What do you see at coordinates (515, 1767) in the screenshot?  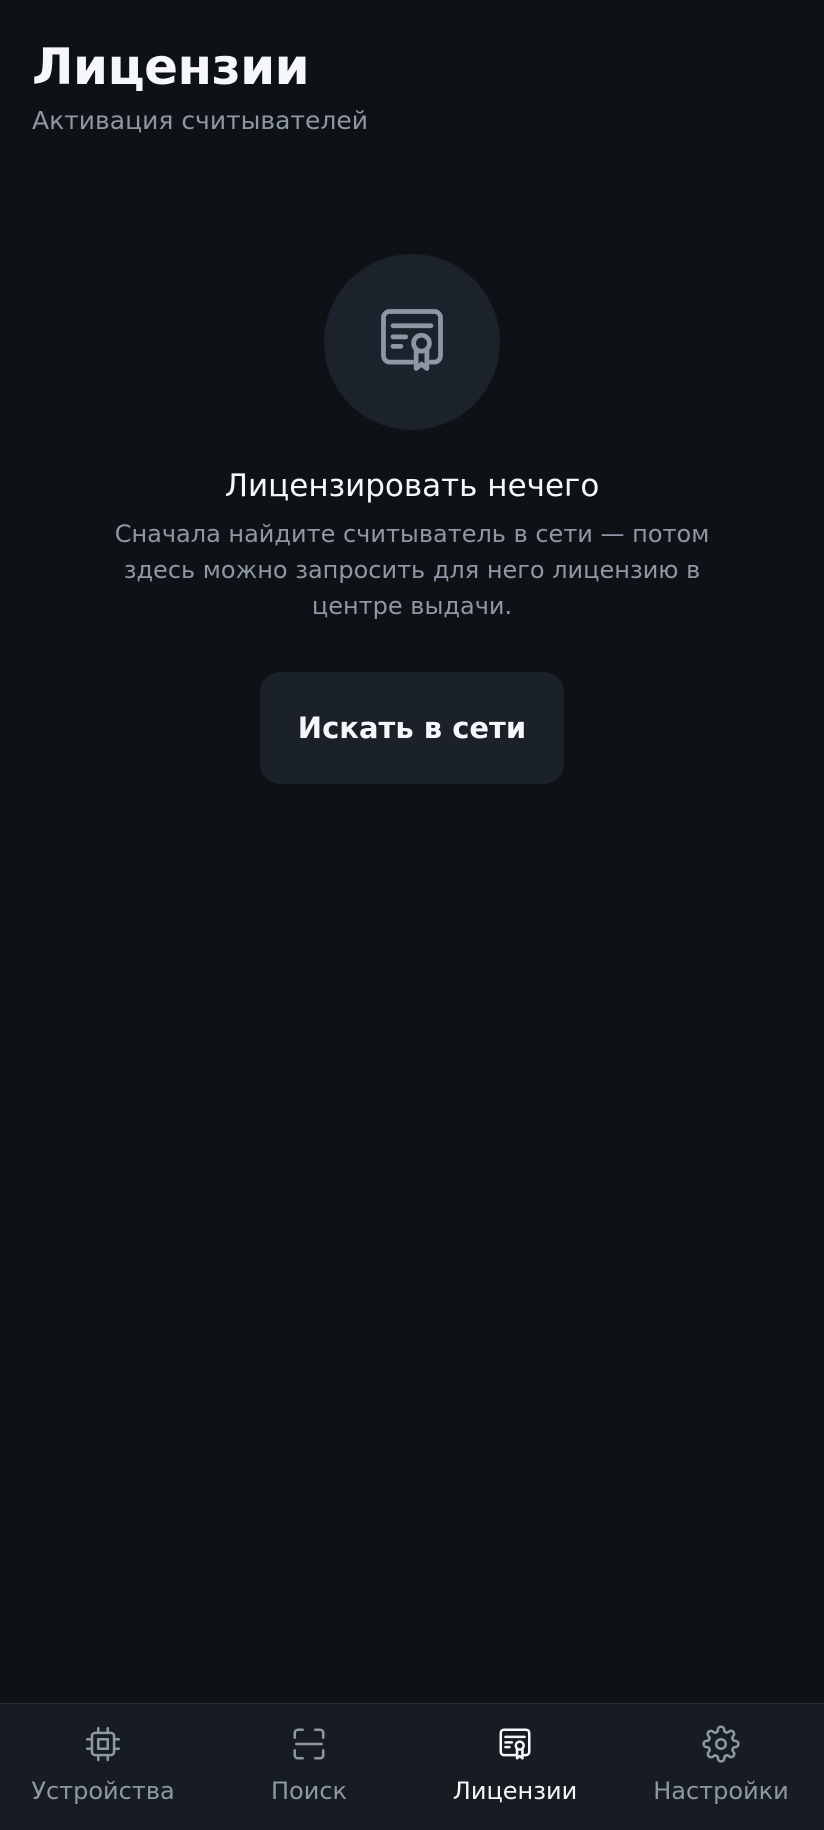 I see `nav-item-licenses: Лицензии` at bounding box center [515, 1767].